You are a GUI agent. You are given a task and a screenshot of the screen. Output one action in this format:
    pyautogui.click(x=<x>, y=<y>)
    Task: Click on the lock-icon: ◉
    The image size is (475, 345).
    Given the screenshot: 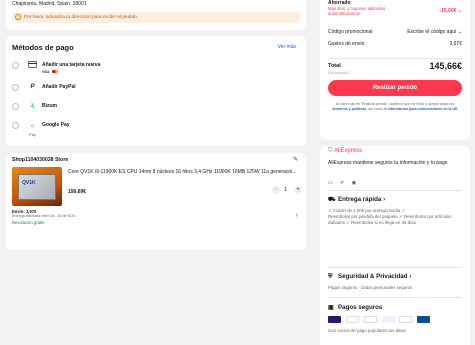 What is the action you would take?
    pyautogui.click(x=354, y=183)
    